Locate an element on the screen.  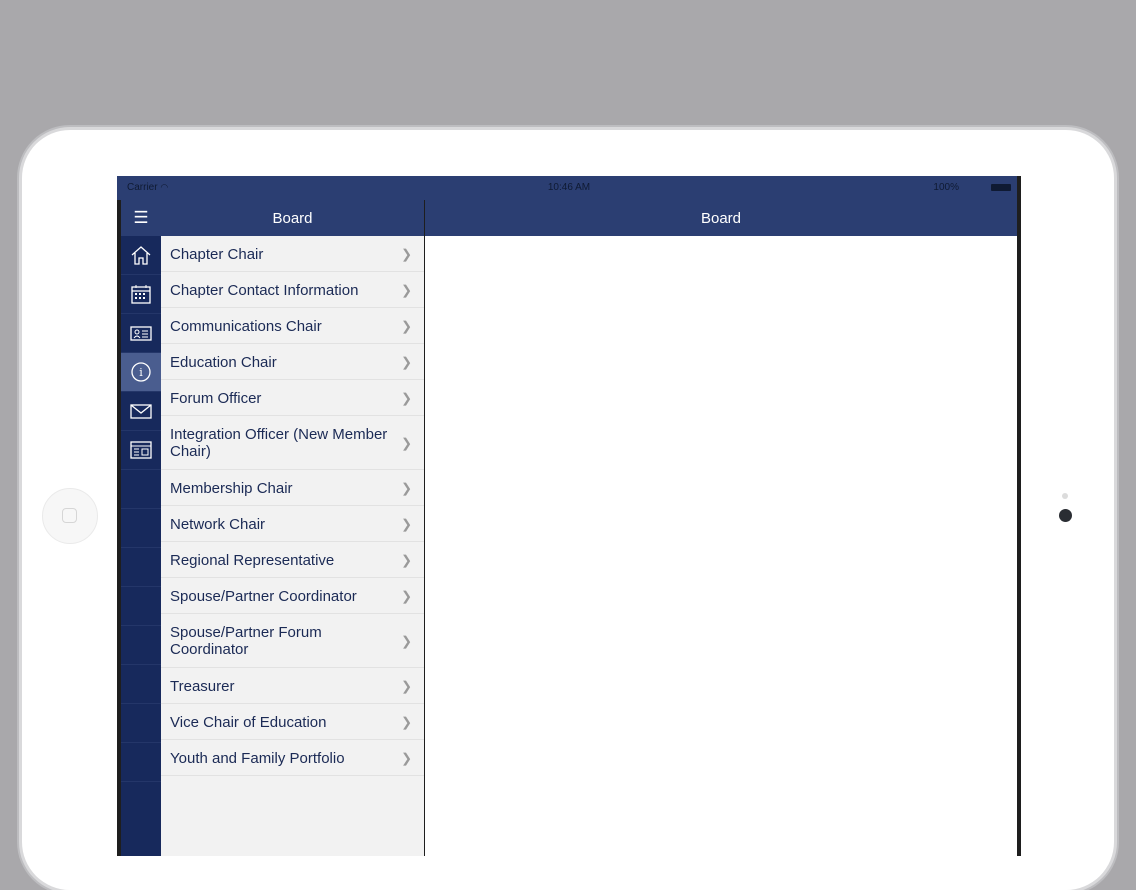
list-item: Youth and Family Portfolio ❯ is located at coordinates (292, 758).